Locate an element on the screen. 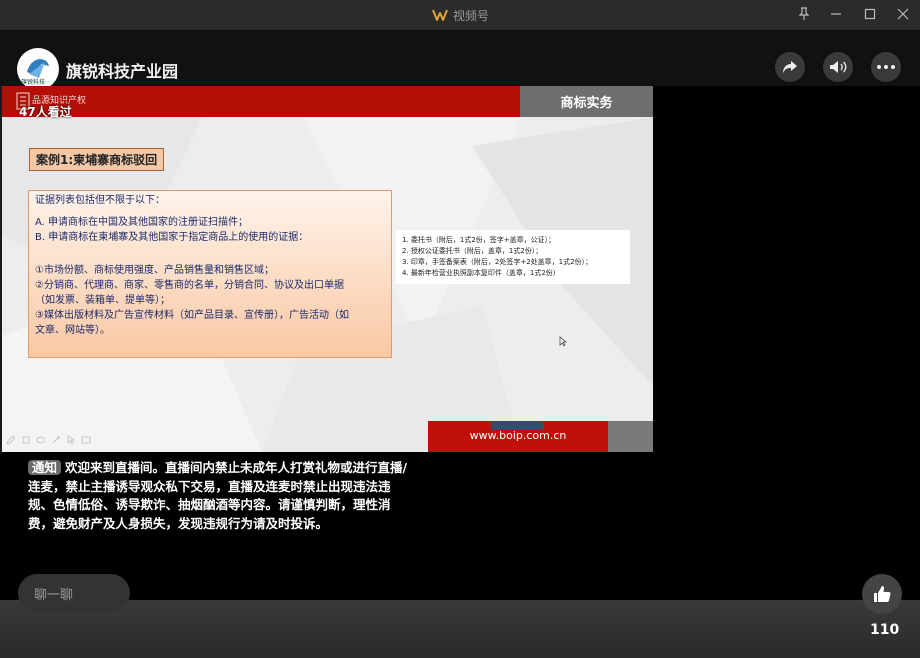 This screenshot has height=658, width=920. note-line: 1. 委托书（附后，1式2份，签字+盖章，公证）； is located at coordinates (479, 240).